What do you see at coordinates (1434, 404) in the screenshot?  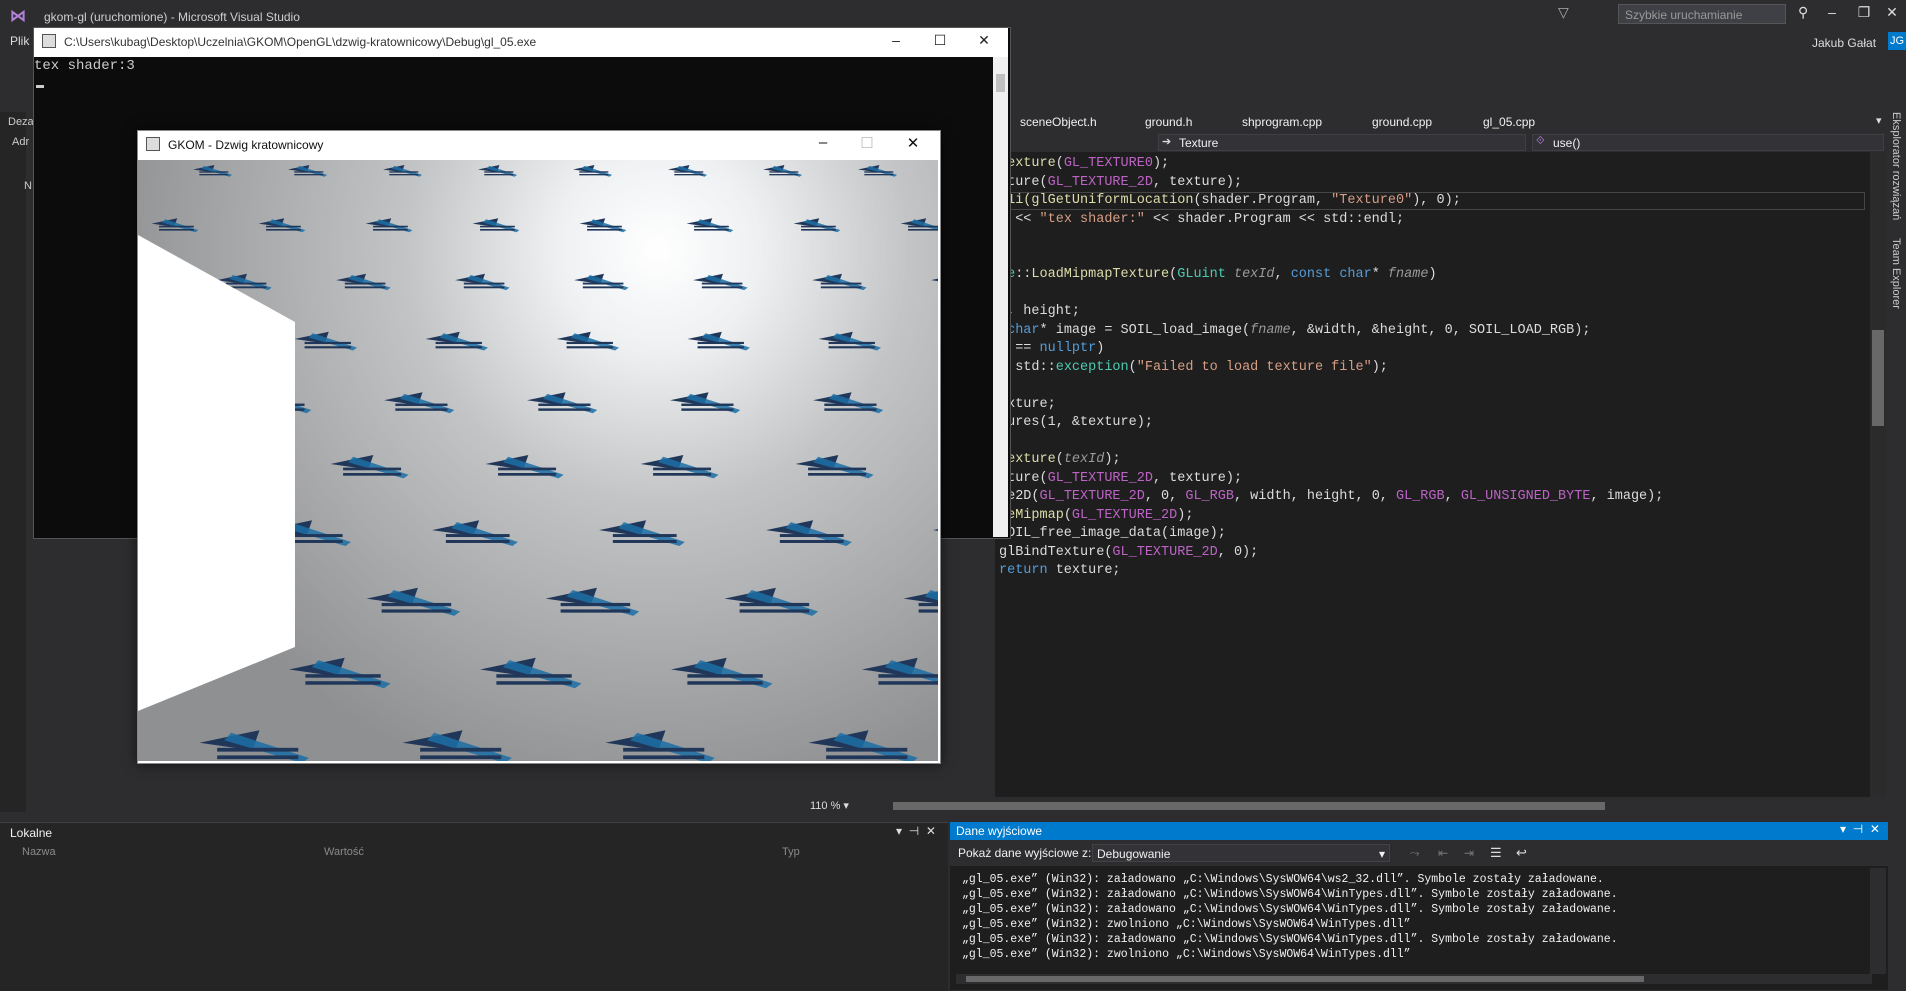 I see `code-line: exture;` at bounding box center [1434, 404].